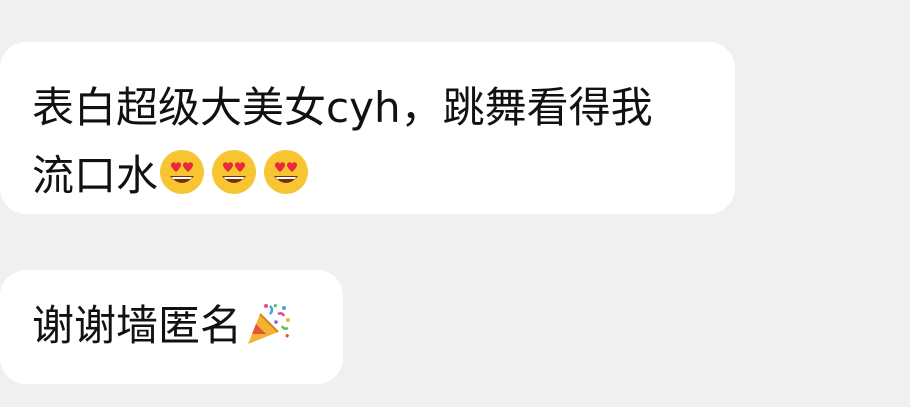 Image resolution: width=910 pixels, height=407 pixels. I want to click on party-popper-icon, so click(268, 324).